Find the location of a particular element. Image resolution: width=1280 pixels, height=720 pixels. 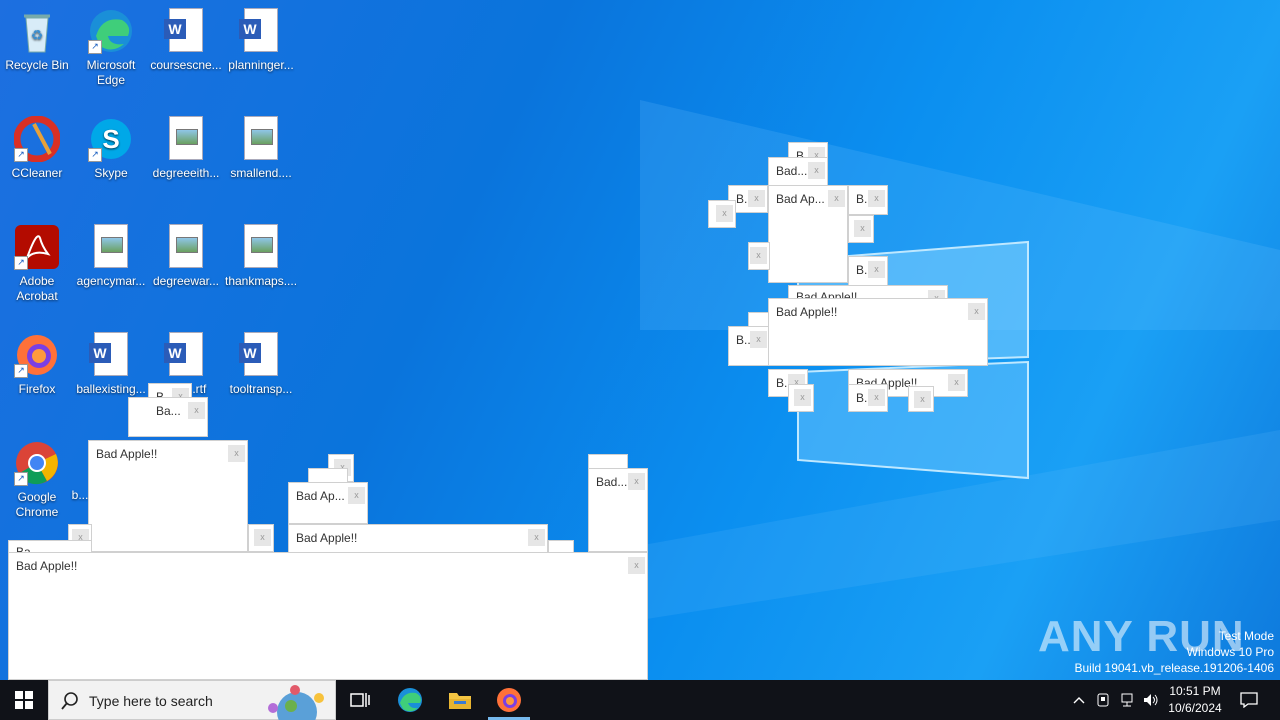

tray-volume-button is located at coordinates (1151, 700).